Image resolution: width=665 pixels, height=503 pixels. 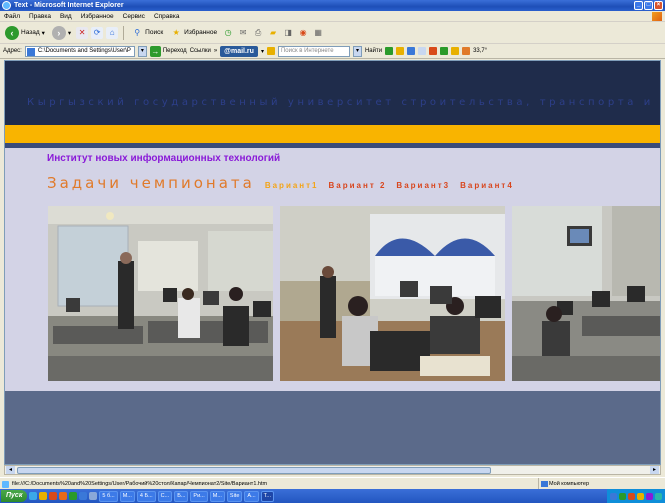 I want to click on search-button: ⚲ Поиск, so click(x=147, y=33).